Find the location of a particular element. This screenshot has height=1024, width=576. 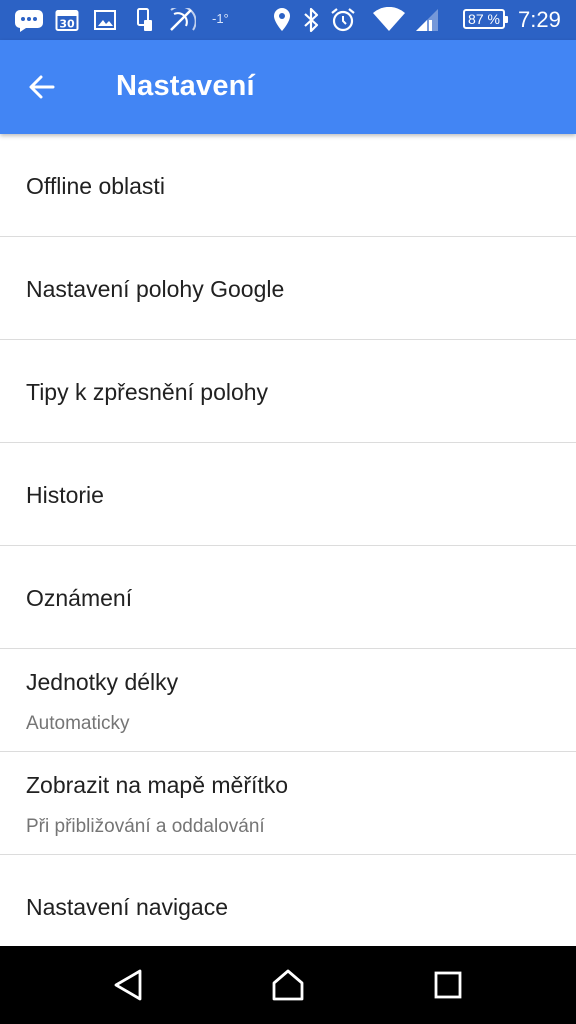

location-icon is located at coordinates (282, 20).